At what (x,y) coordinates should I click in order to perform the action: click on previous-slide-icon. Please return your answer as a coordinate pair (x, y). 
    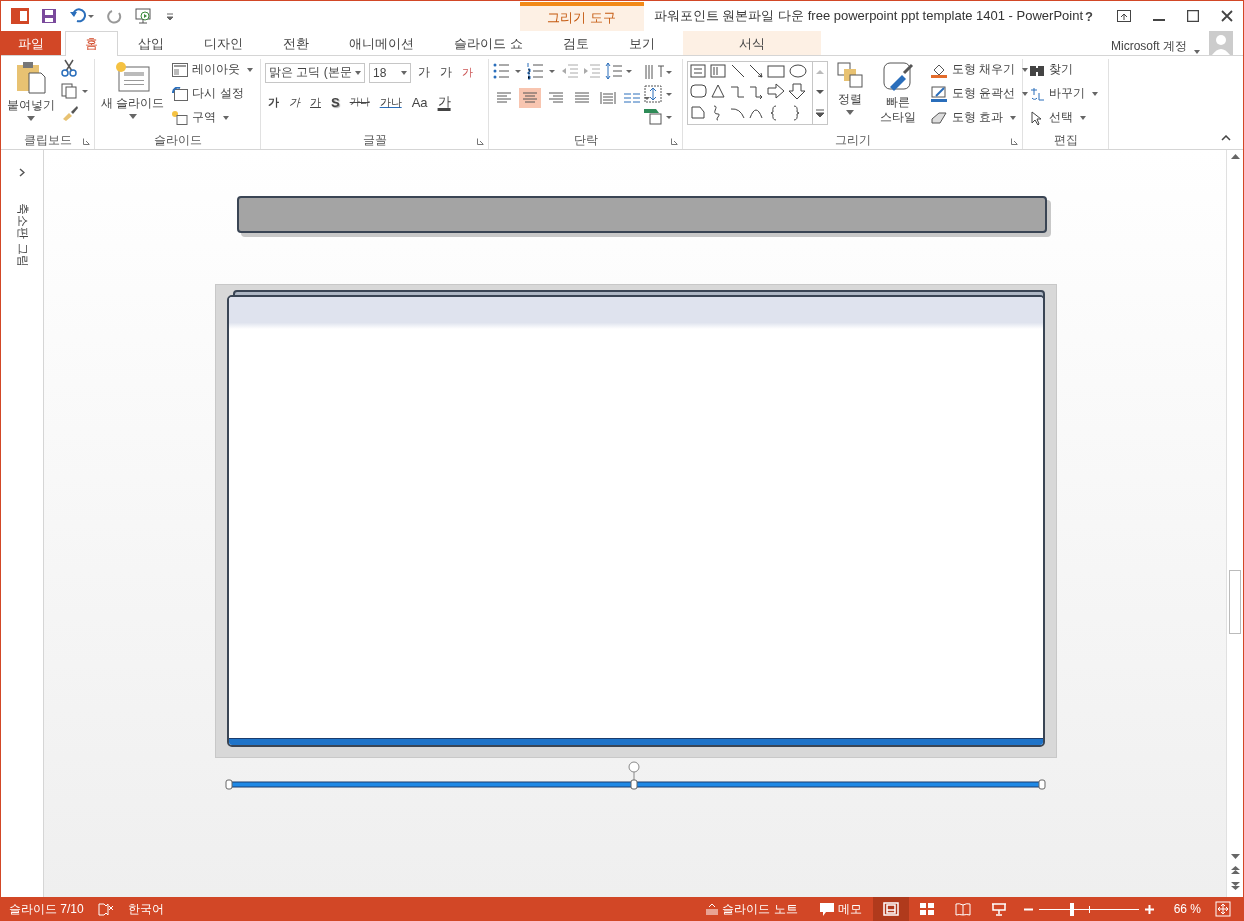
    Looking at the image, I should click on (1235, 870).